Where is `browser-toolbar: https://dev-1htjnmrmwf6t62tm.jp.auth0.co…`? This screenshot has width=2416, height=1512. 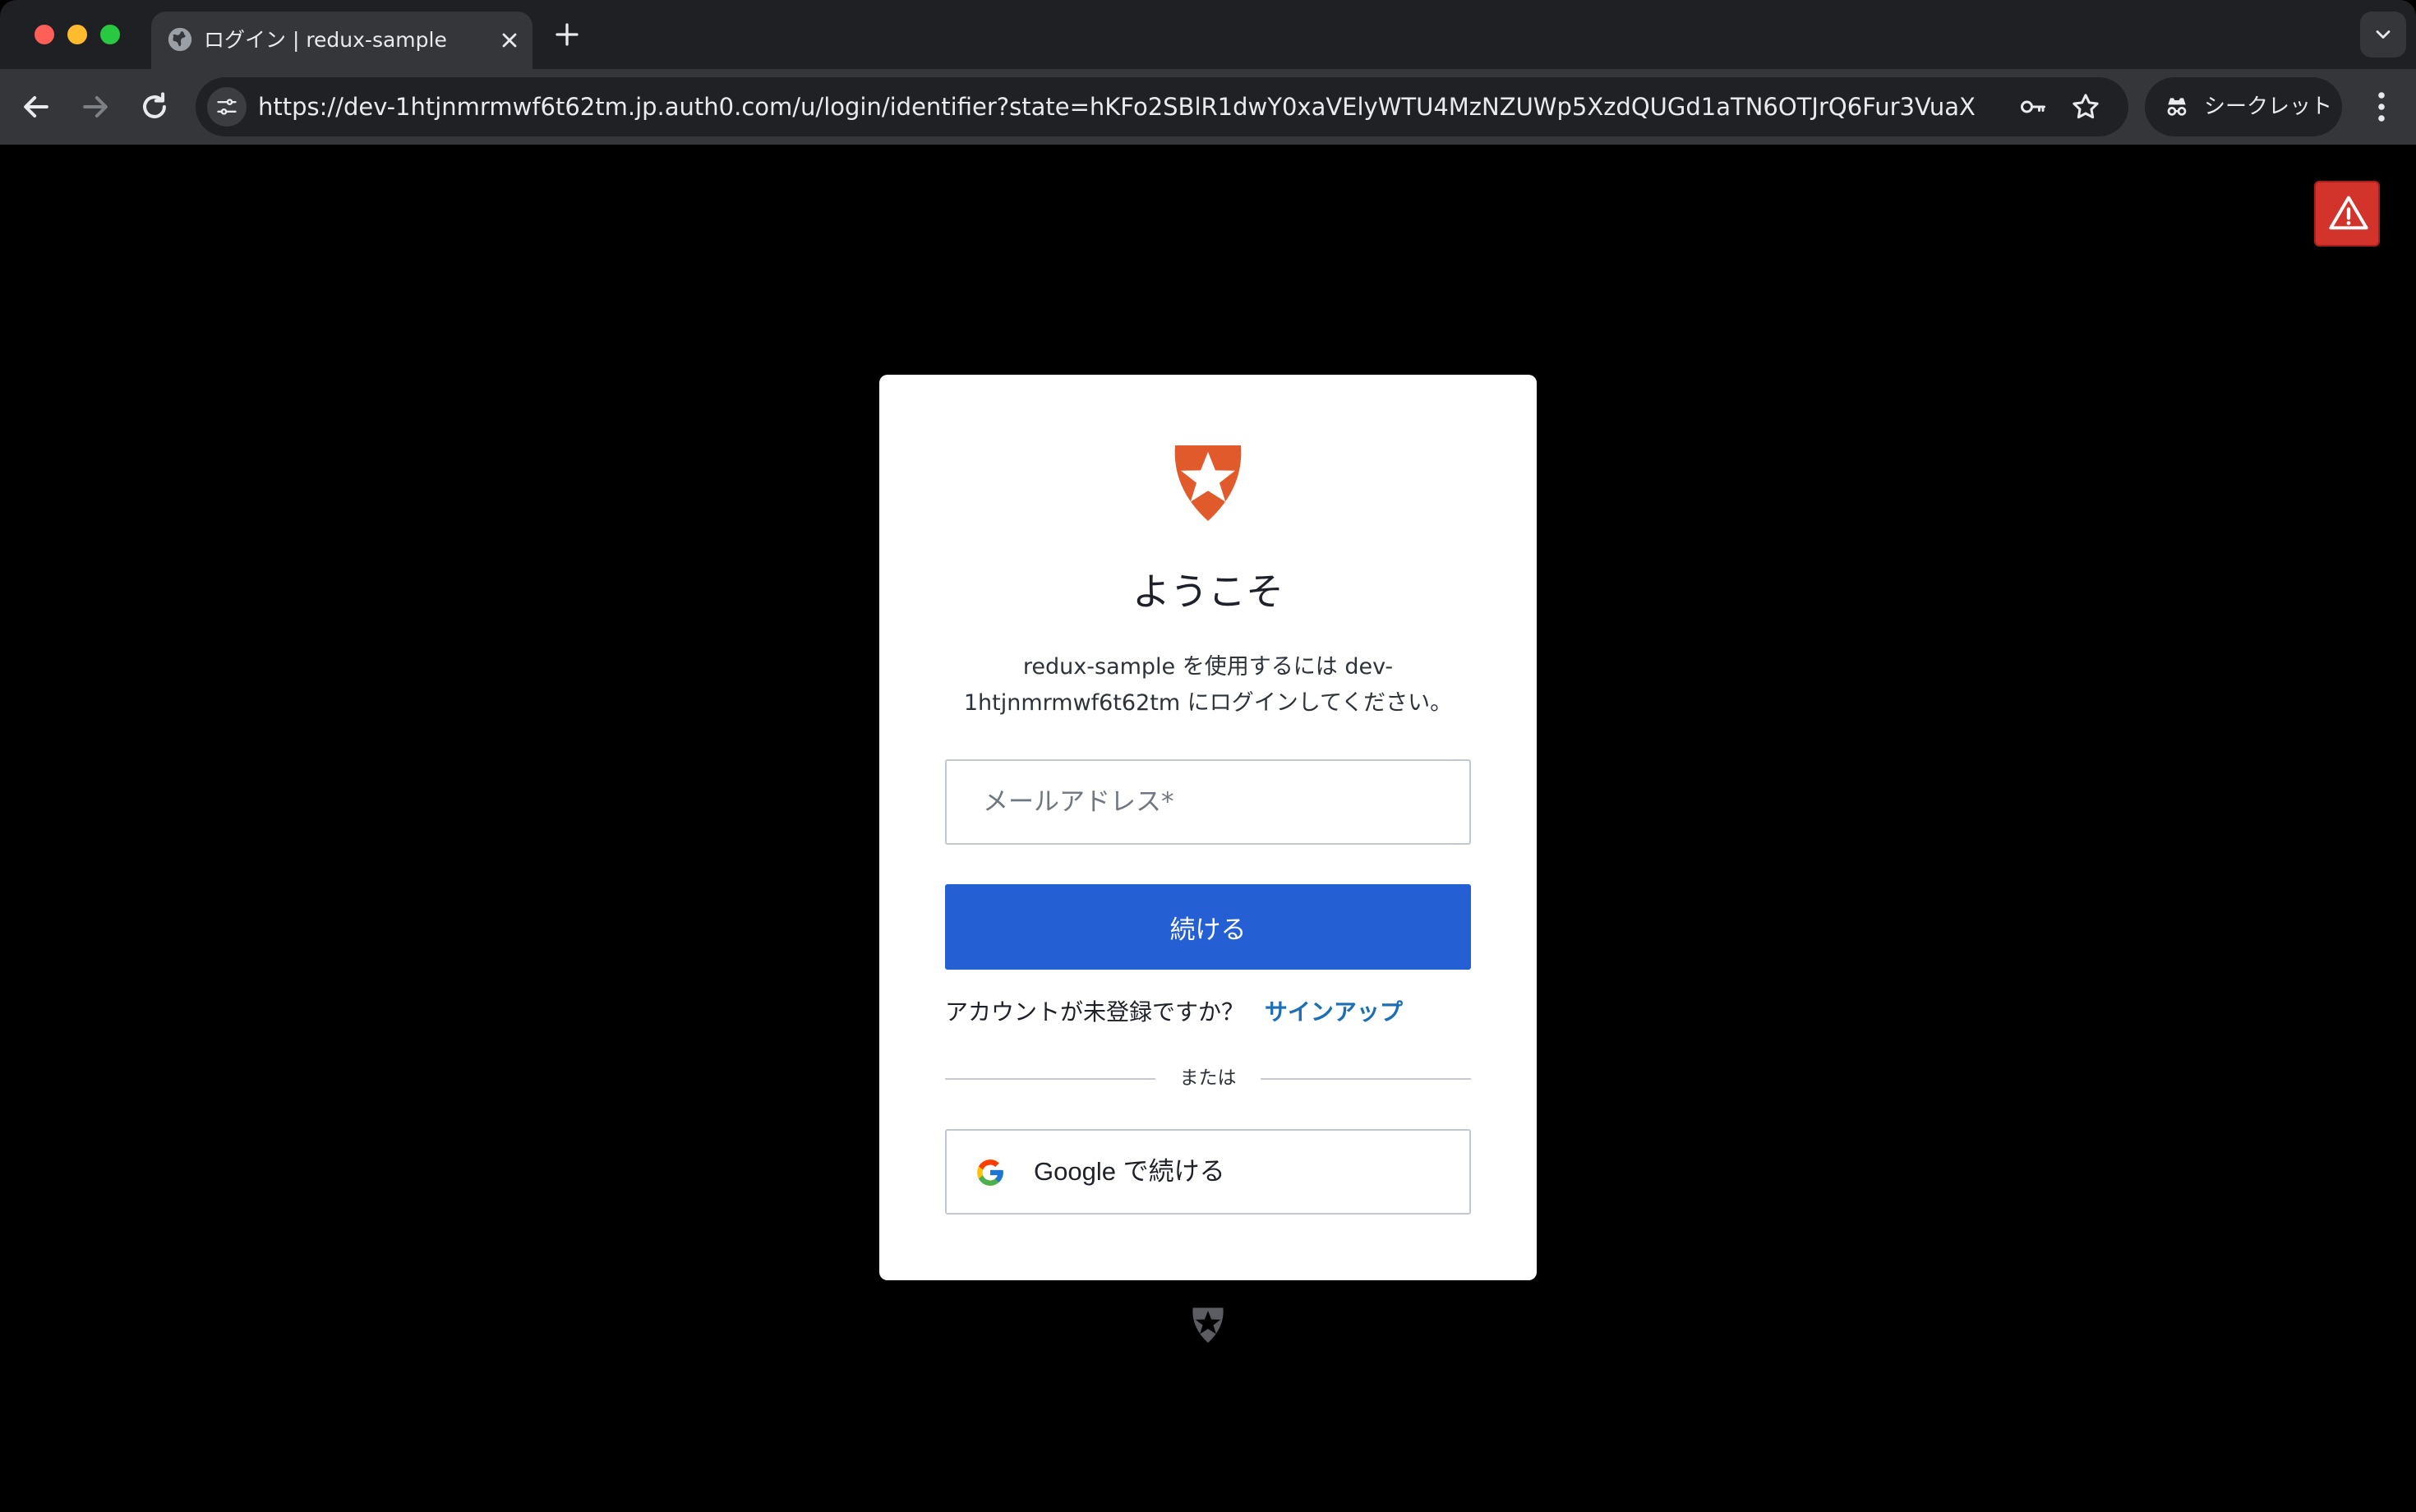 browser-toolbar: https://dev-1htjnmrmwf6t62tm.jp.auth0.co… is located at coordinates (1208, 107).